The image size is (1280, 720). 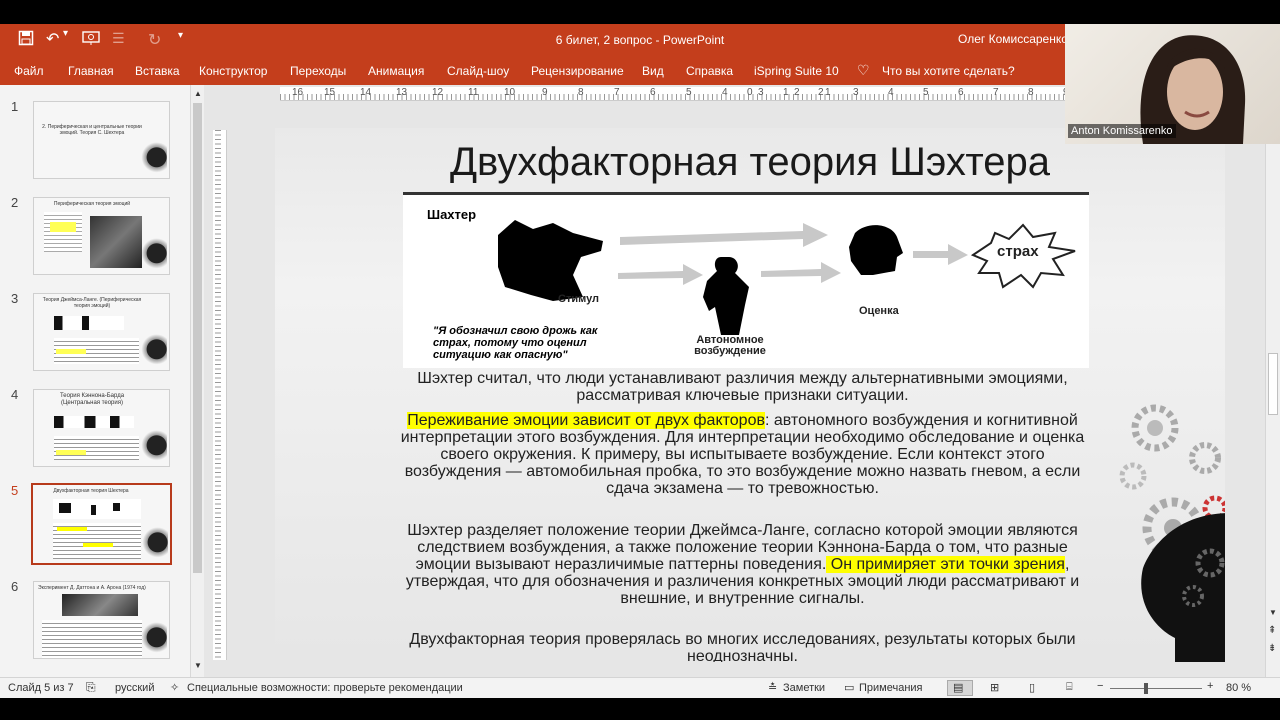 I want to click on zoom-slider-track, so click(x=1156, y=688).